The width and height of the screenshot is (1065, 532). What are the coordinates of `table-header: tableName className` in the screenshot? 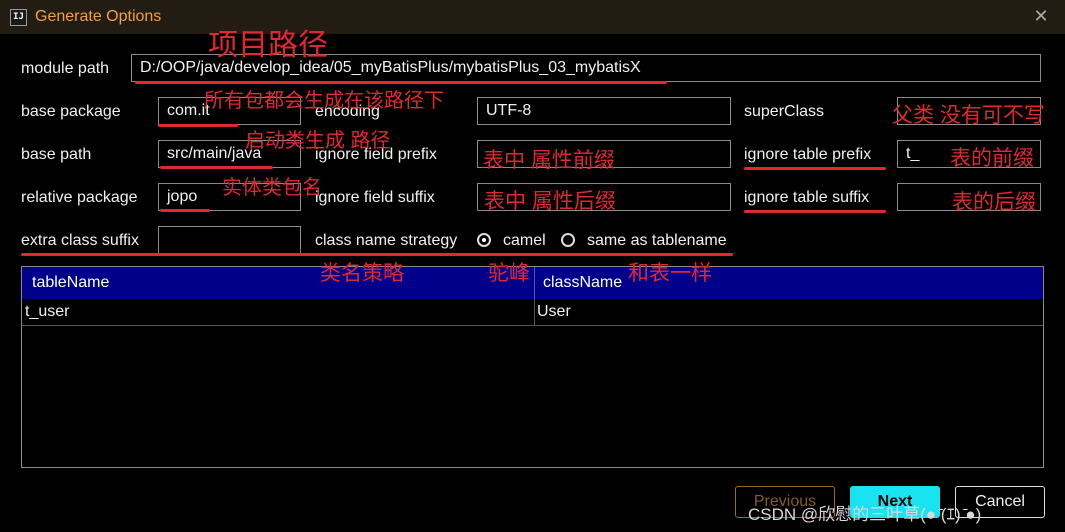 It's located at (532, 283).